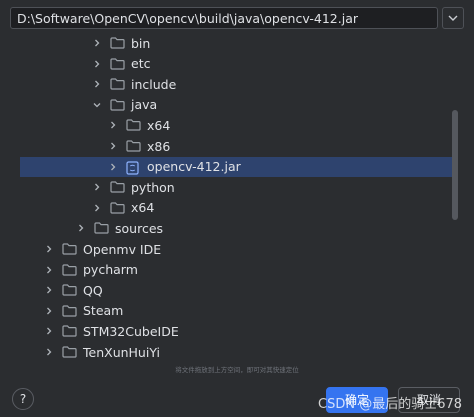  I want to click on tree-item-label: Openmv IDE, so click(122, 249).